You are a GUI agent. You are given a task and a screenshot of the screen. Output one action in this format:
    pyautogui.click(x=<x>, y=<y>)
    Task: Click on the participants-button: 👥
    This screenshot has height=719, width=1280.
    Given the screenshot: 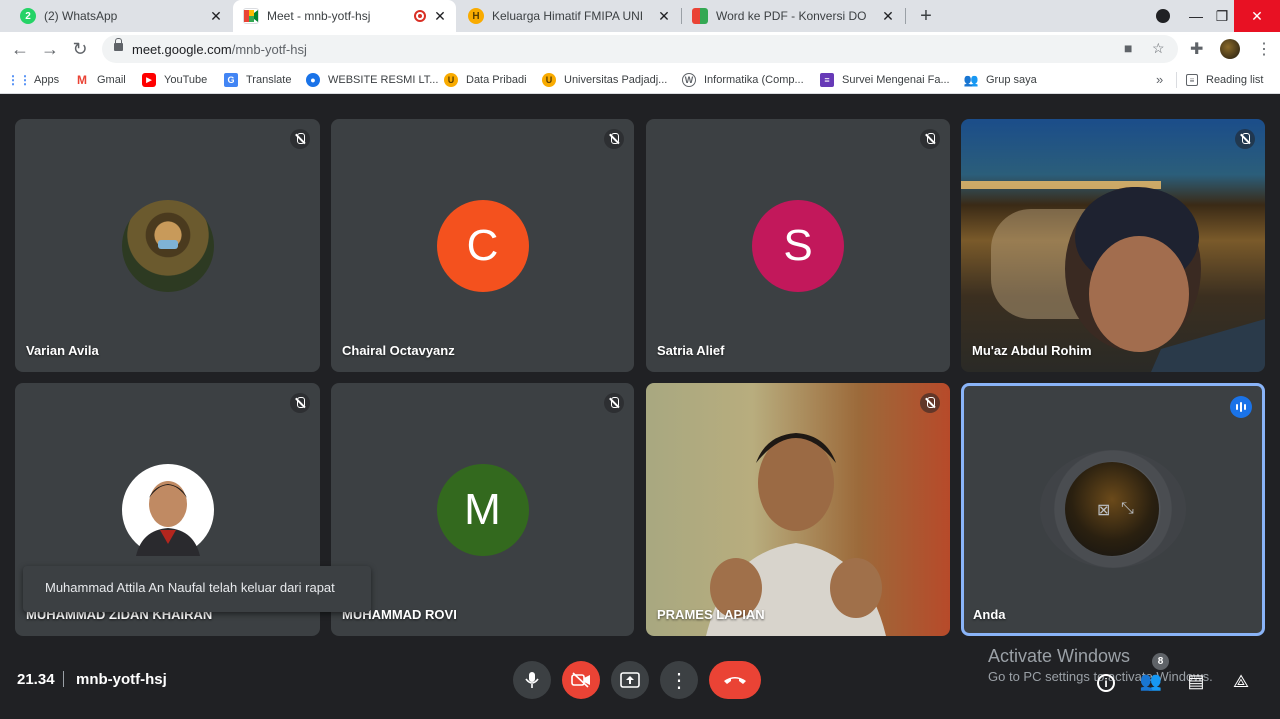 What is the action you would take?
    pyautogui.click(x=1151, y=681)
    